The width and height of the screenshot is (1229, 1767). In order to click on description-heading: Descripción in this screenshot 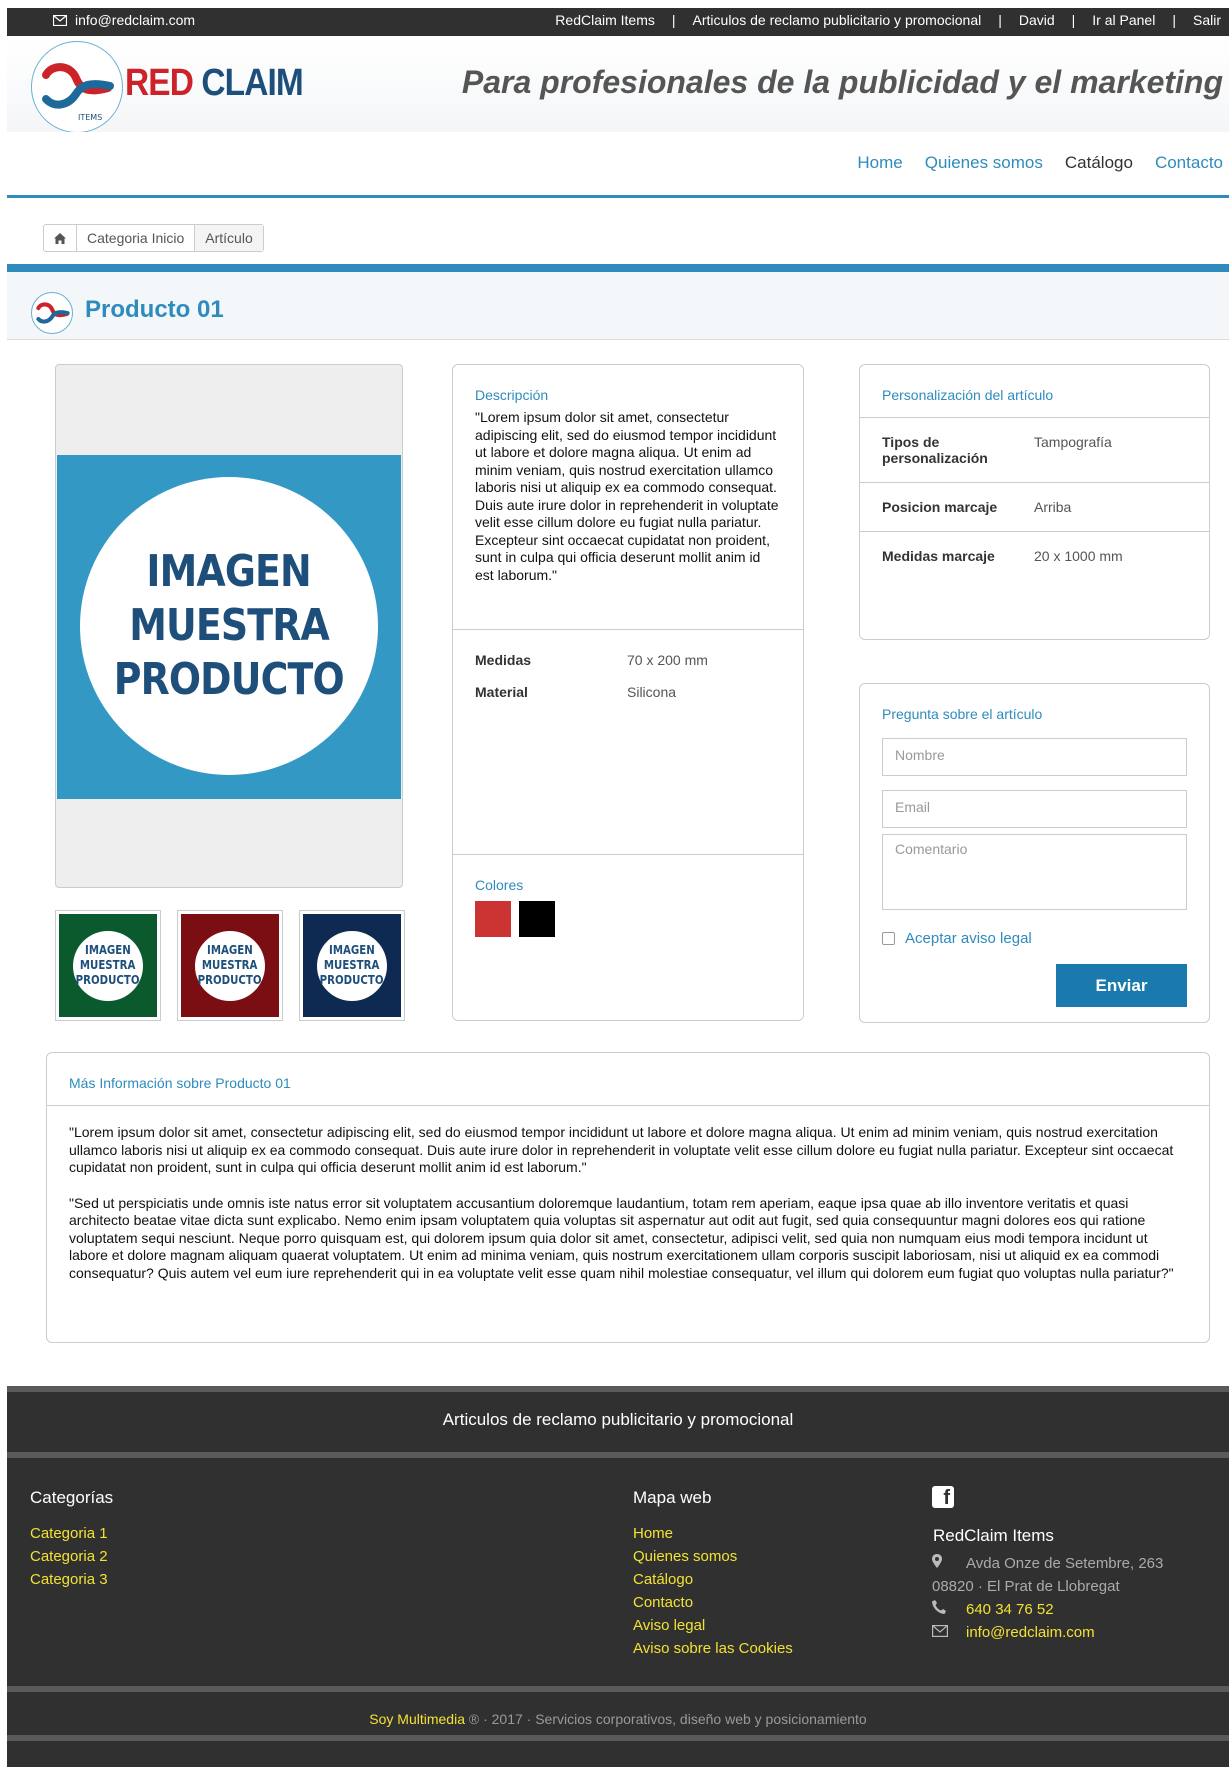, I will do `click(512, 395)`.